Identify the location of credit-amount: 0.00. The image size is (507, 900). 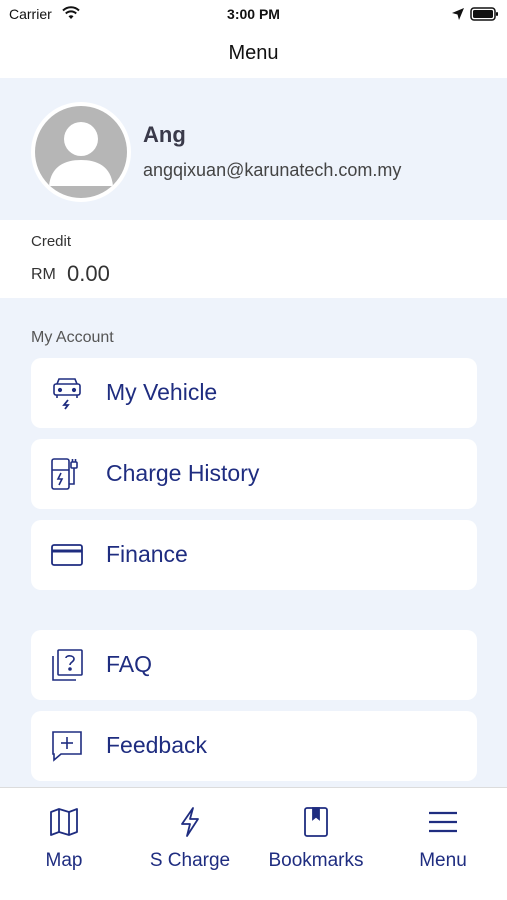
(88, 273).